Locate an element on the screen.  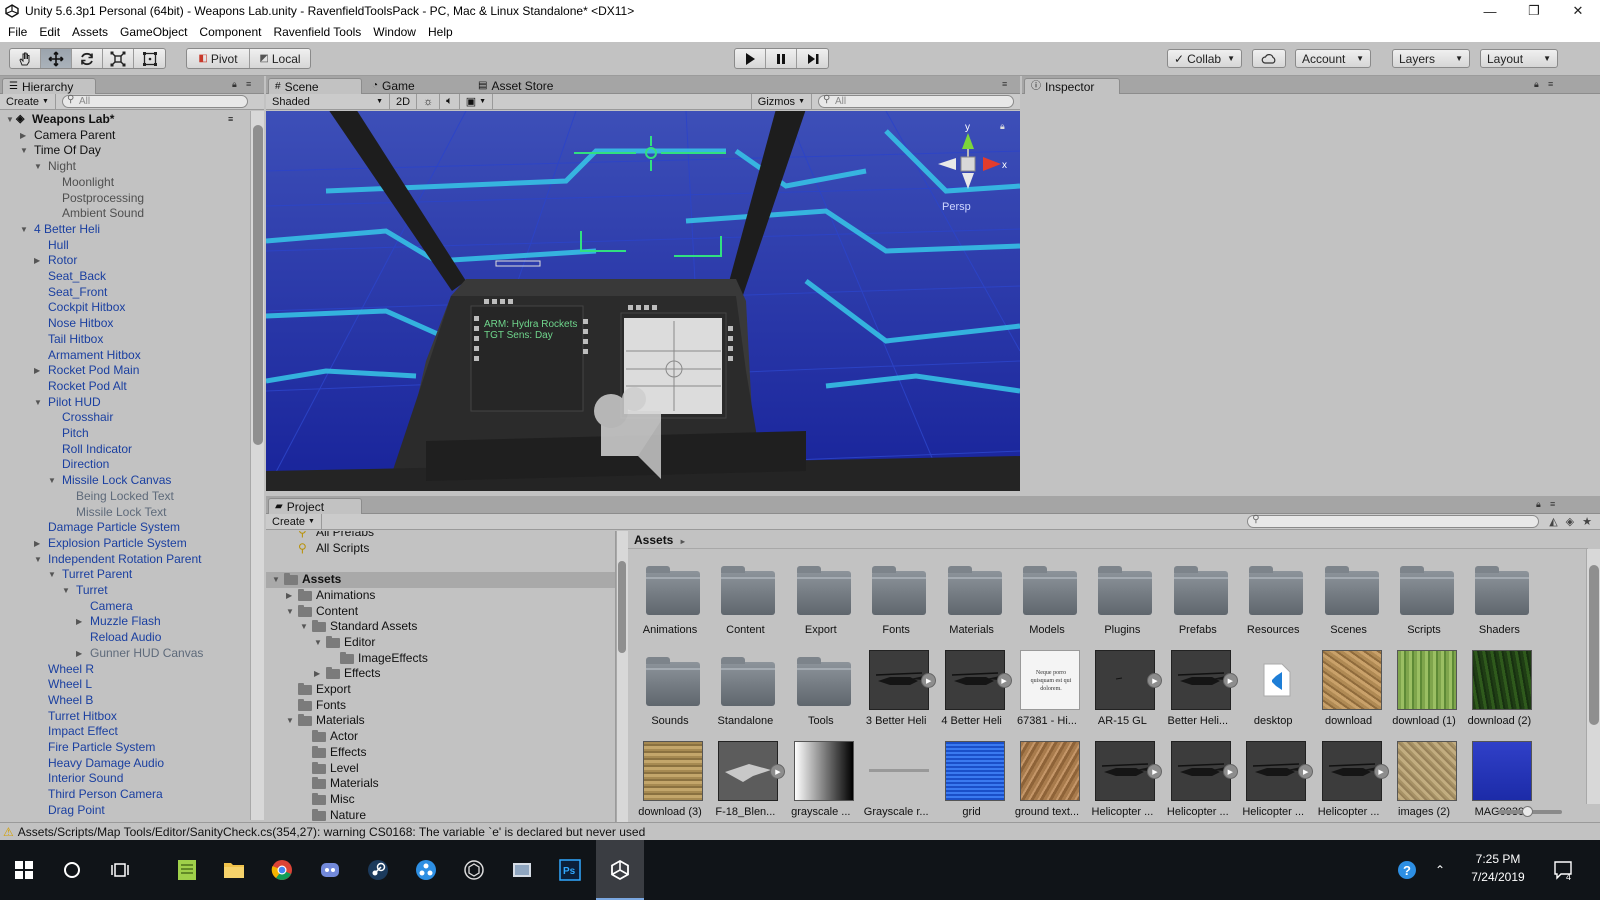
taskbar-help: ? is located at coordinates (1407, 870).